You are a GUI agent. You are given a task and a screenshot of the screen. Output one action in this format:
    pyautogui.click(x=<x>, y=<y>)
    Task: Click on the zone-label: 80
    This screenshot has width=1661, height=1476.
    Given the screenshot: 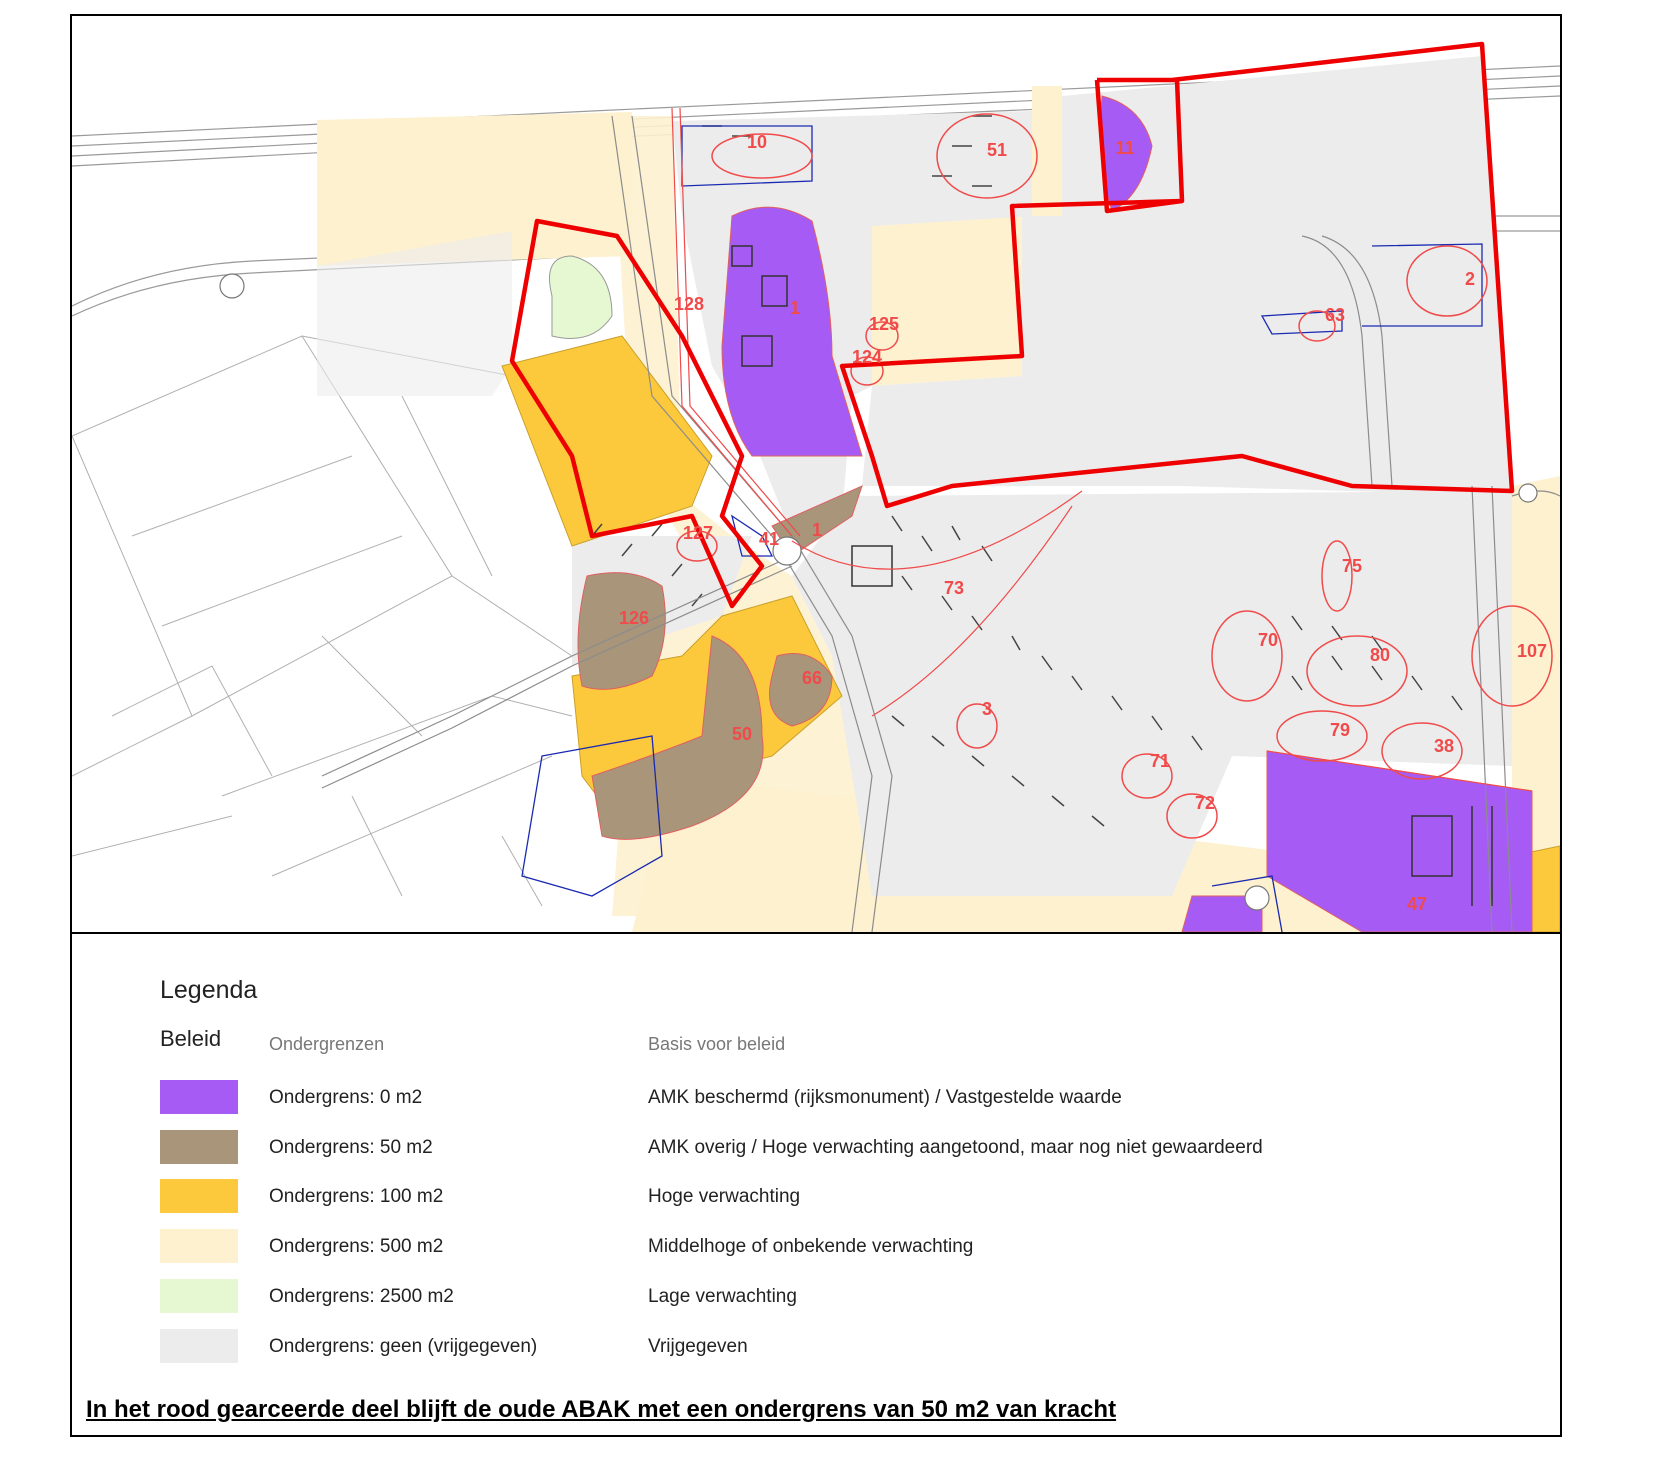 What is the action you would take?
    pyautogui.click(x=1380, y=655)
    